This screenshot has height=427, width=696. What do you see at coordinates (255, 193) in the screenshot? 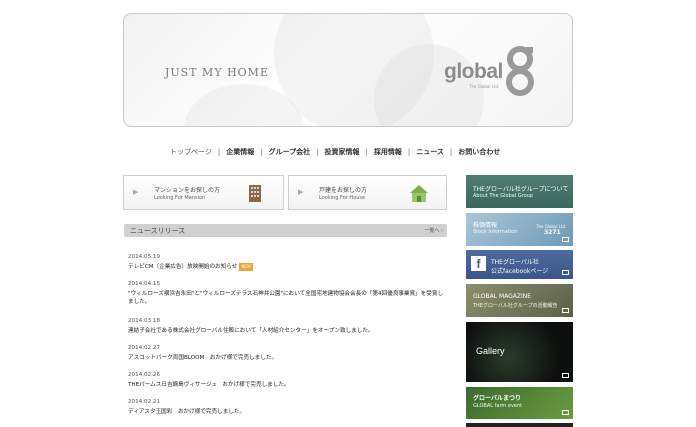
I see `building-icon` at bounding box center [255, 193].